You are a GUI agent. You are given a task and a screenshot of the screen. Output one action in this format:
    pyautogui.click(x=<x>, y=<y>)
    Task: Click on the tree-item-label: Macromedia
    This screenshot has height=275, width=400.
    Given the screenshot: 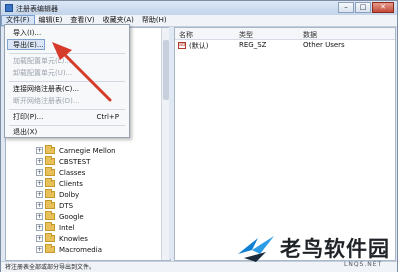 What is the action you would take?
    pyautogui.click(x=80, y=249)
    